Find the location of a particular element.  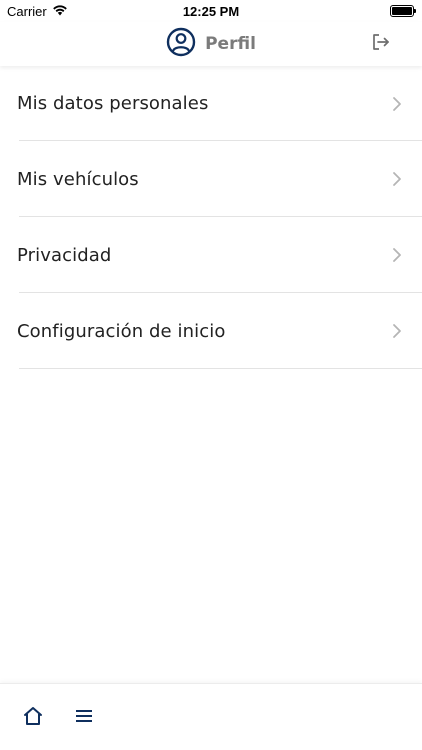

menu-item-label: Mis datos personales is located at coordinates (113, 103).